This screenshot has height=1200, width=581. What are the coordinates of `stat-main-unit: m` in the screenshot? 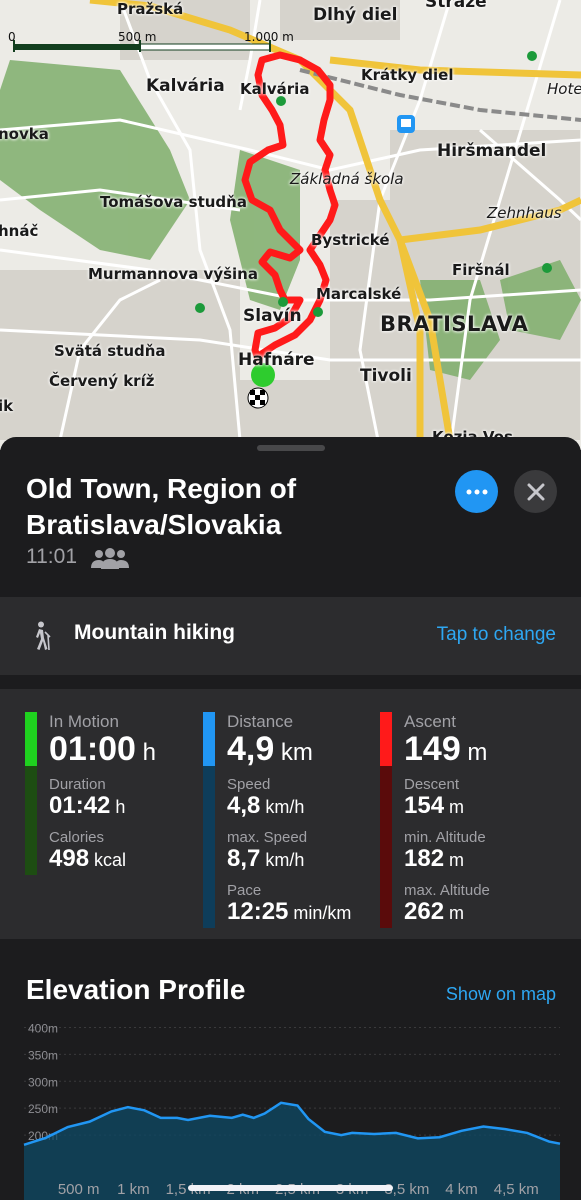 It's located at (474, 752).